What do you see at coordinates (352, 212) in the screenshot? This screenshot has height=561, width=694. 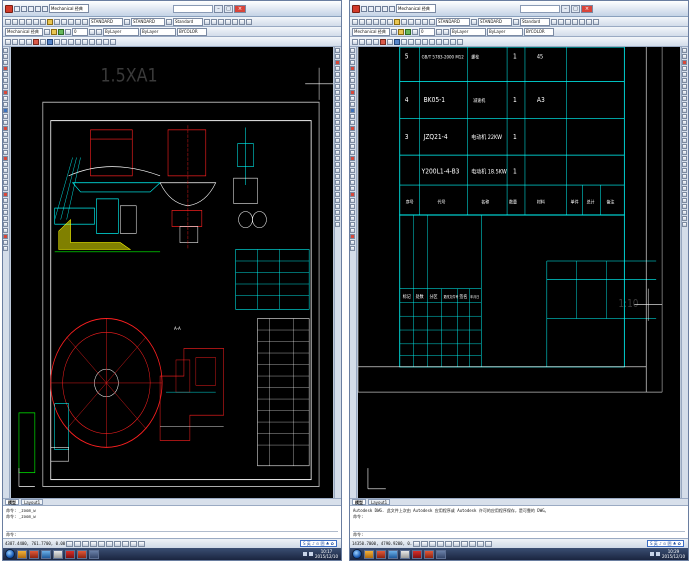 I see `side-trim-icon` at bounding box center [352, 212].